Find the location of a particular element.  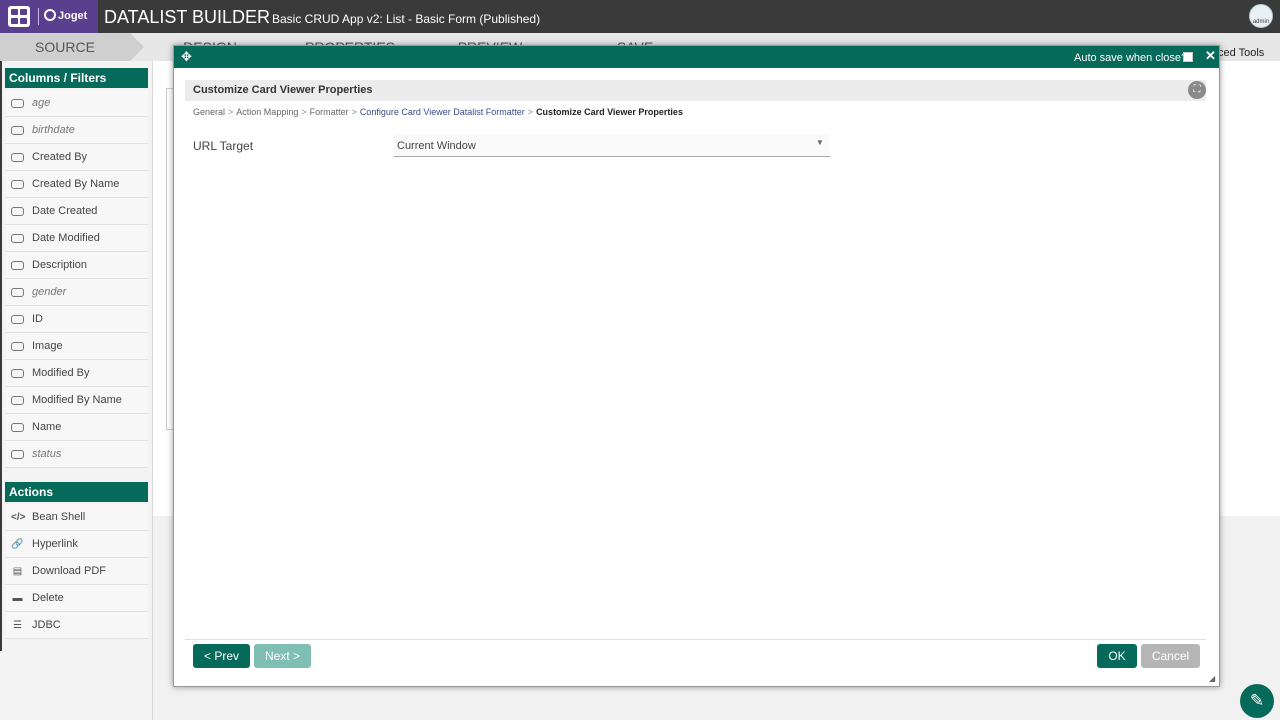

builder-title: DATALIST BUILDER is located at coordinates (187, 17).